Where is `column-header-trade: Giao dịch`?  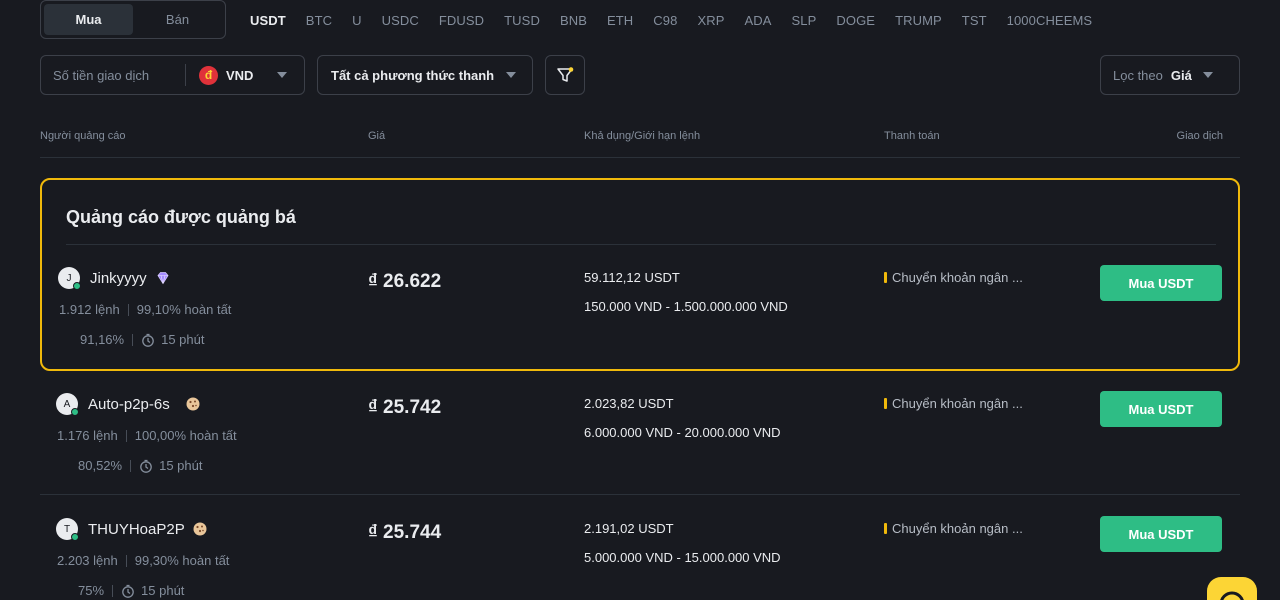 column-header-trade: Giao dịch is located at coordinates (1199, 136).